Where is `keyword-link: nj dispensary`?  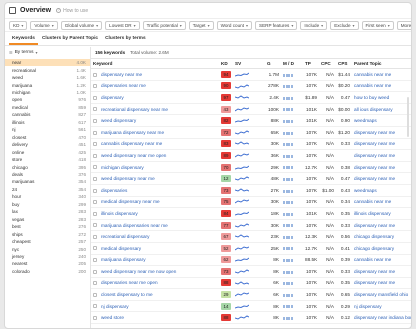 keyword-link: nj dispensary is located at coordinates (115, 306).